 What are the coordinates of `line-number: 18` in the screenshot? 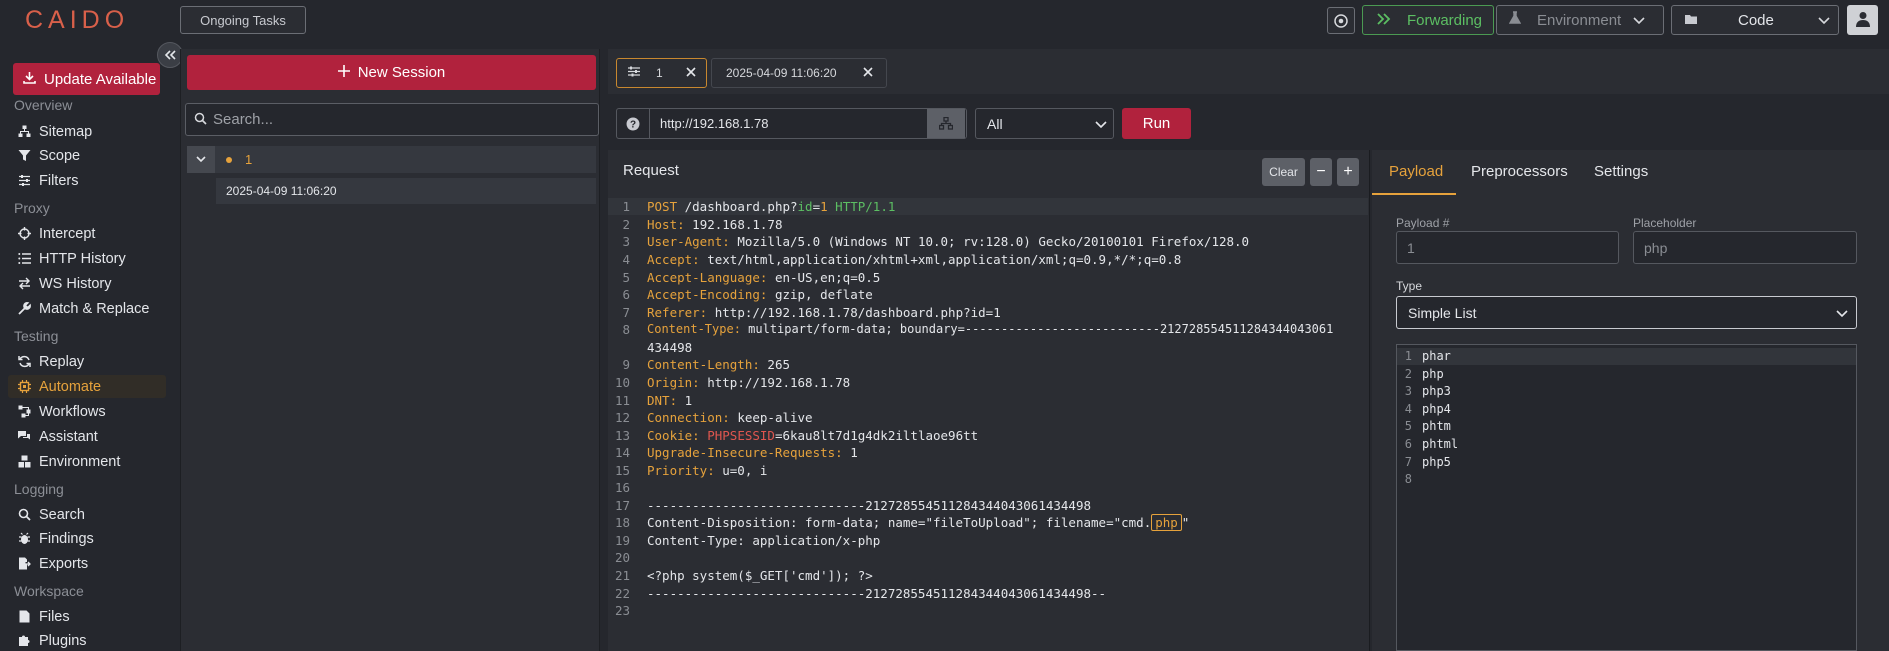 It's located at (622, 522).